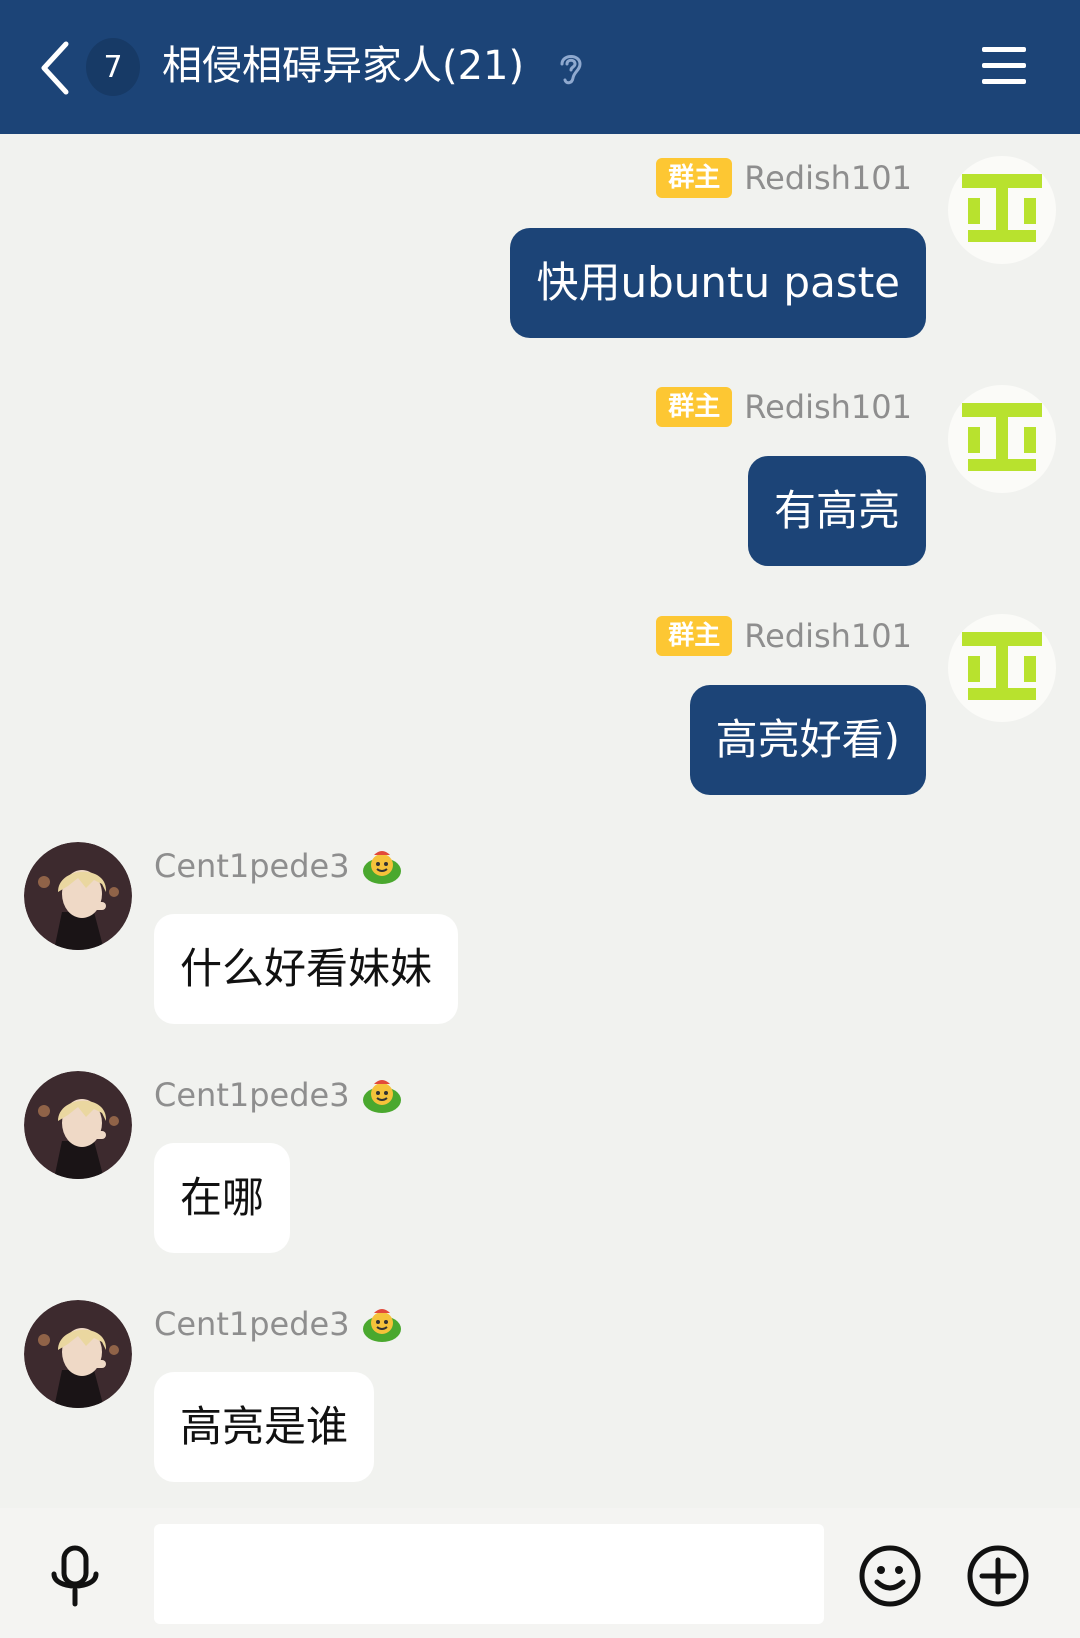  I want to click on microphone-icon, so click(75, 1576).